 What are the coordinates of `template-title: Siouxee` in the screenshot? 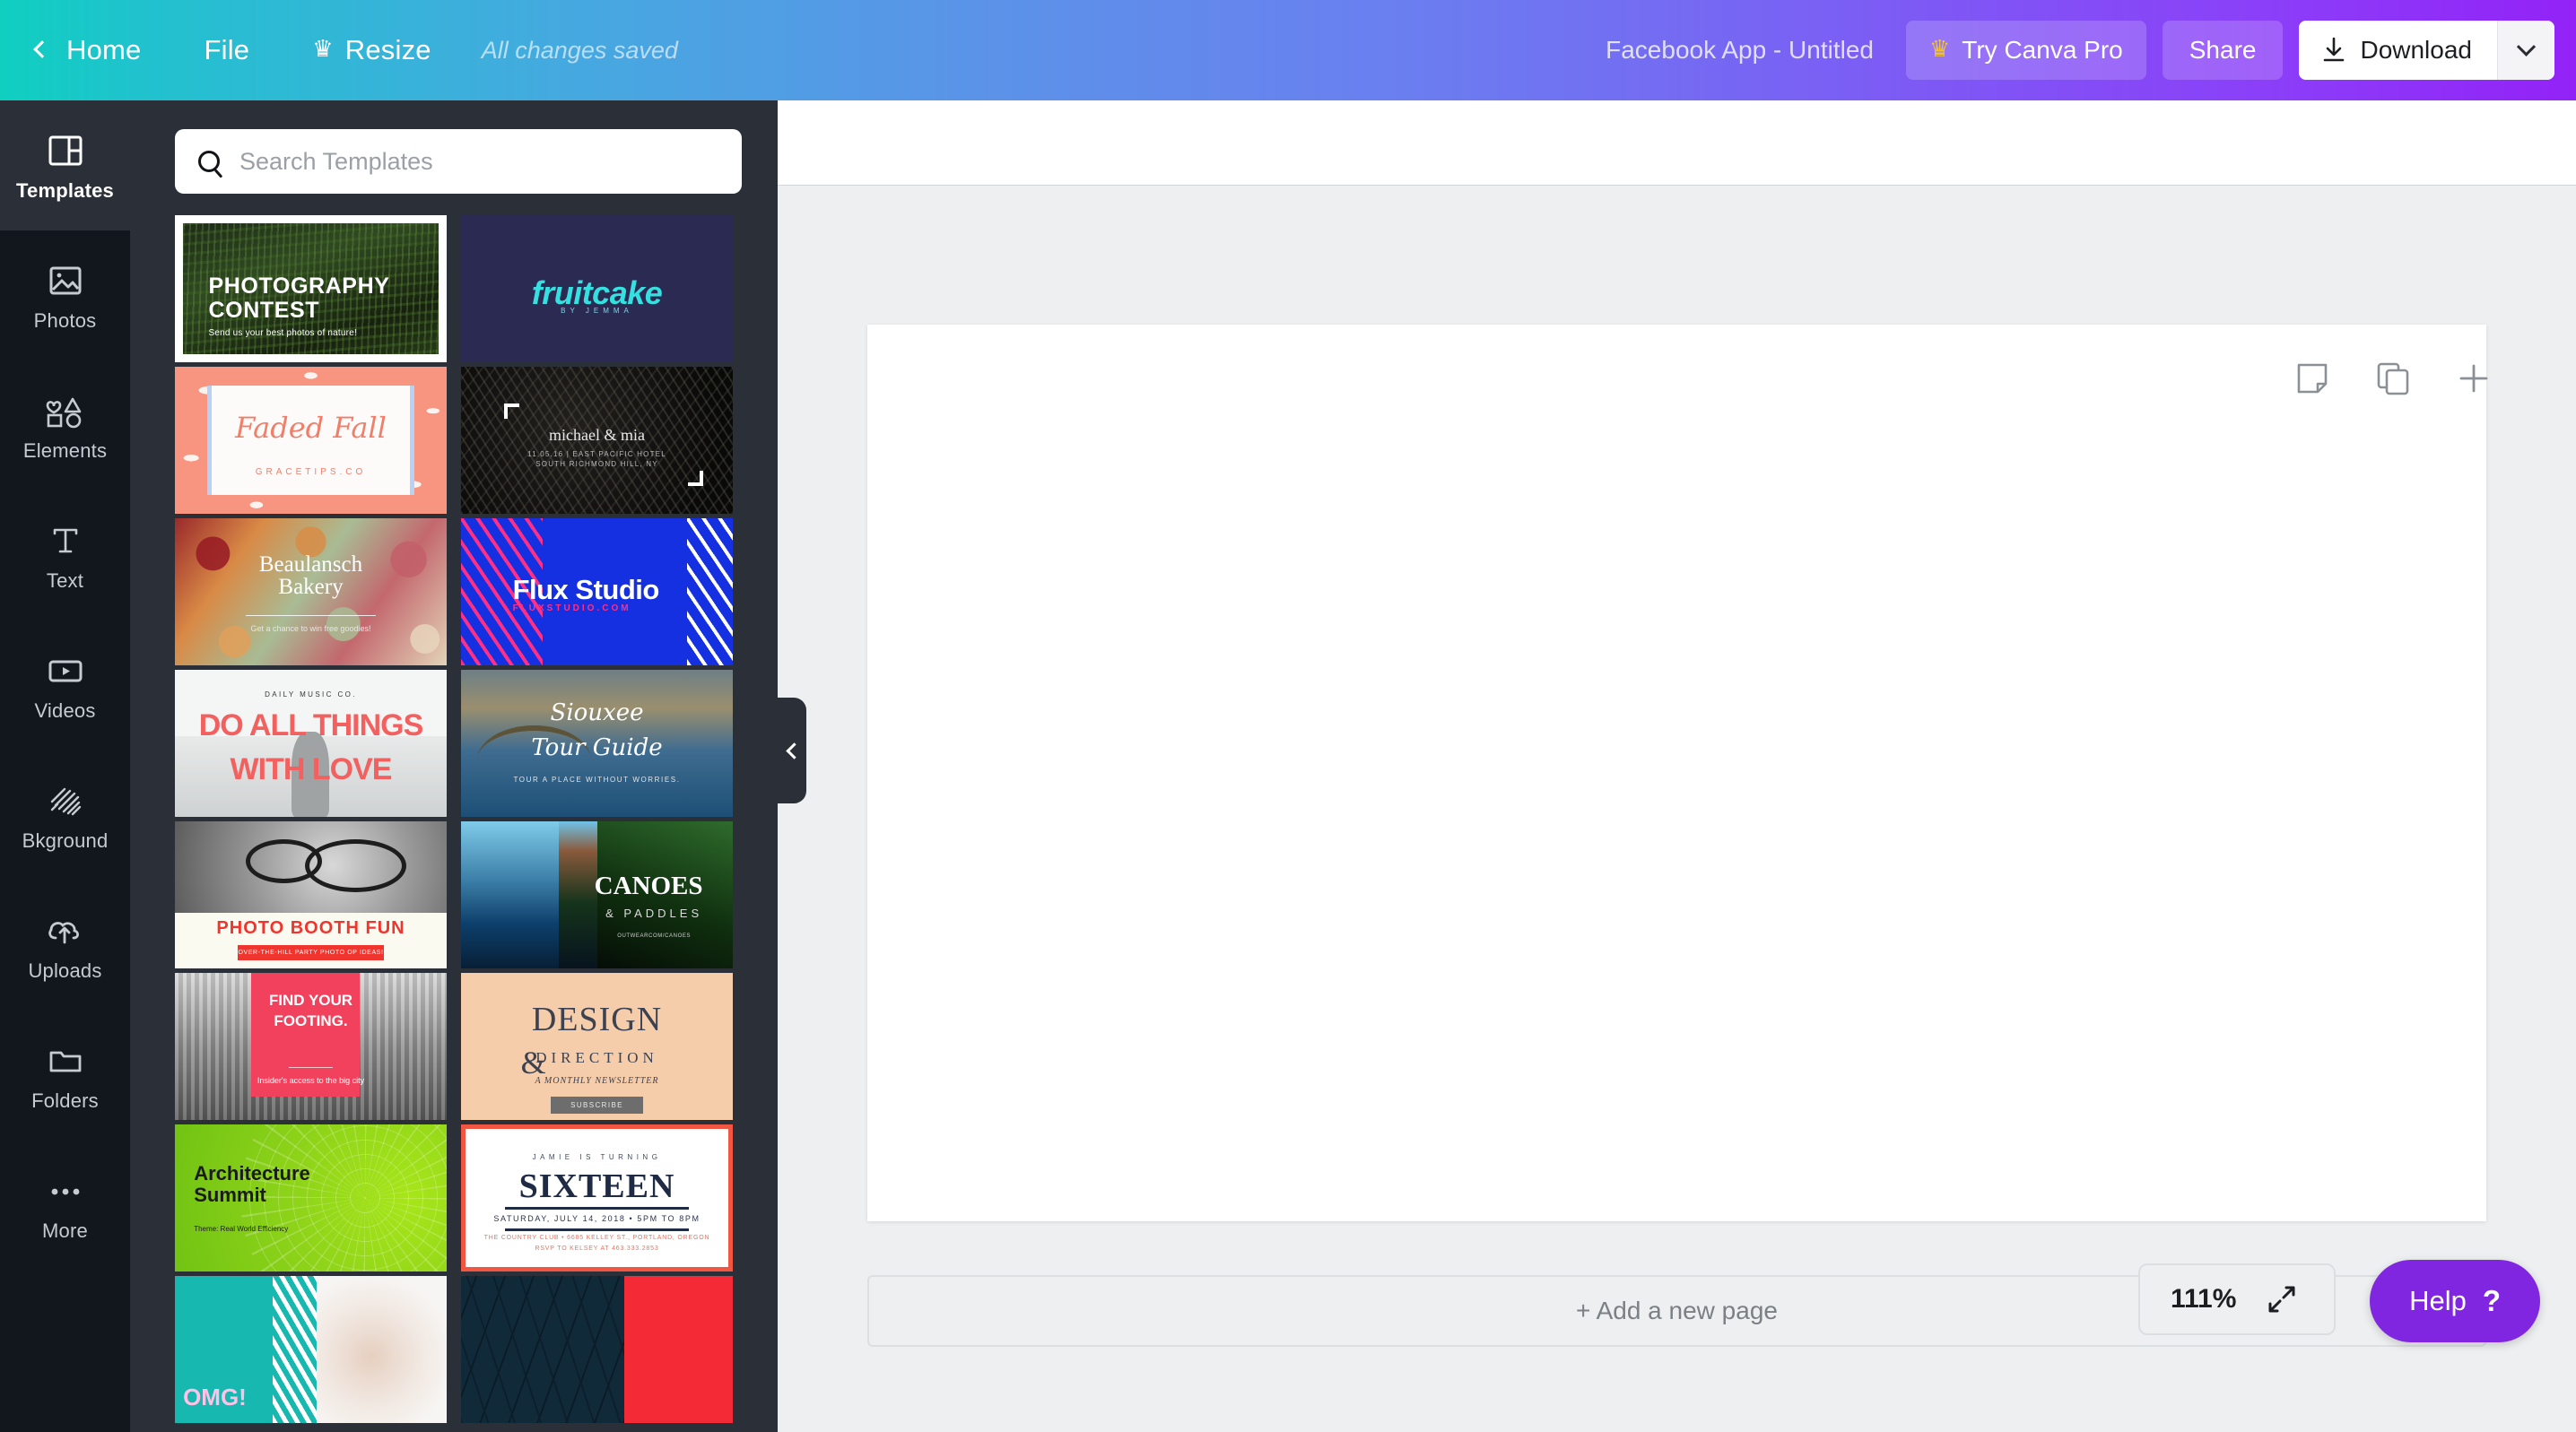 It's located at (597, 712).